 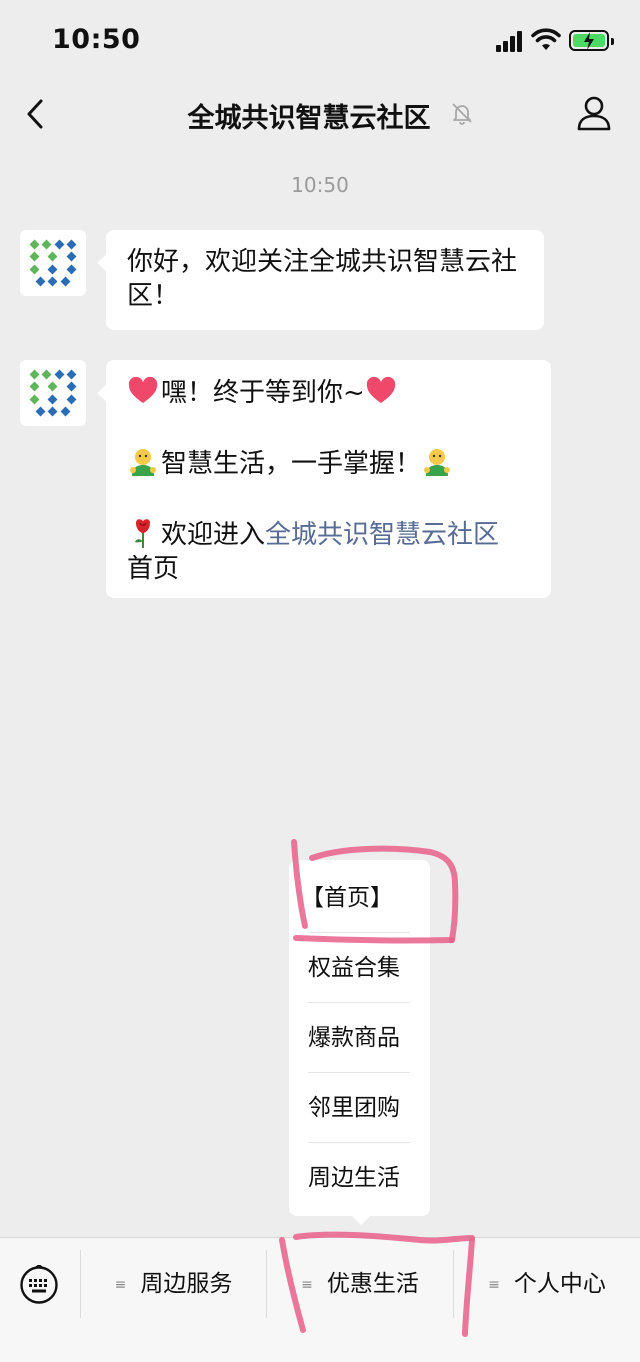 I want to click on bell-off-icon, so click(x=462, y=114).